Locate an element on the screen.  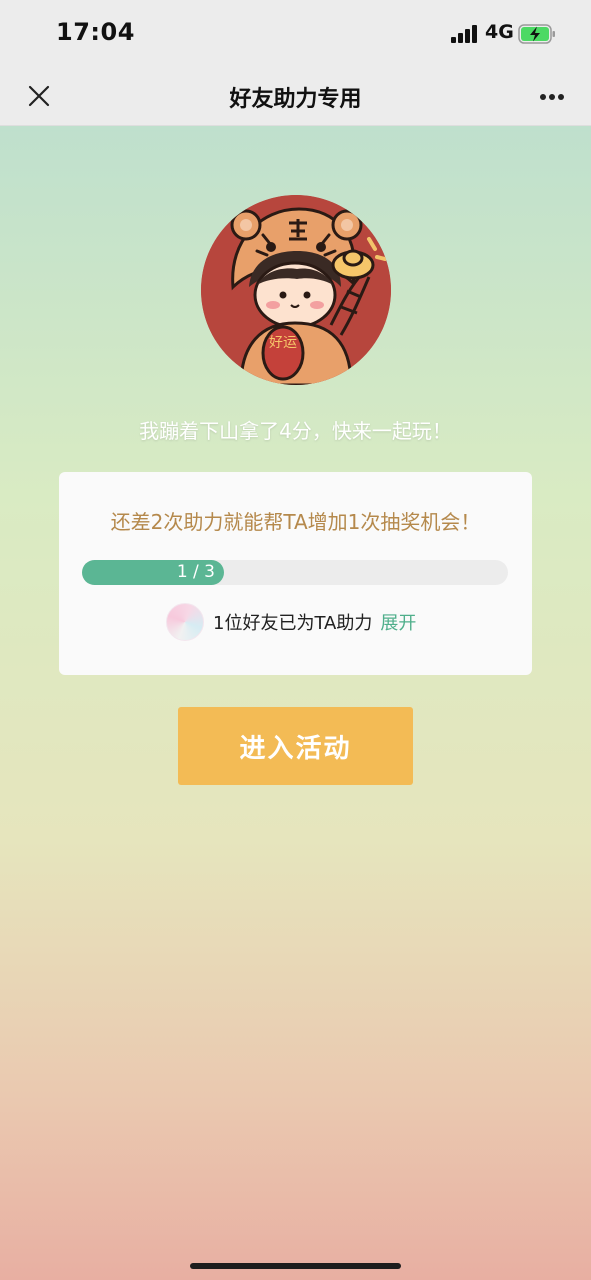
assist-progress-bar: 1 / 3 is located at coordinates (295, 572).